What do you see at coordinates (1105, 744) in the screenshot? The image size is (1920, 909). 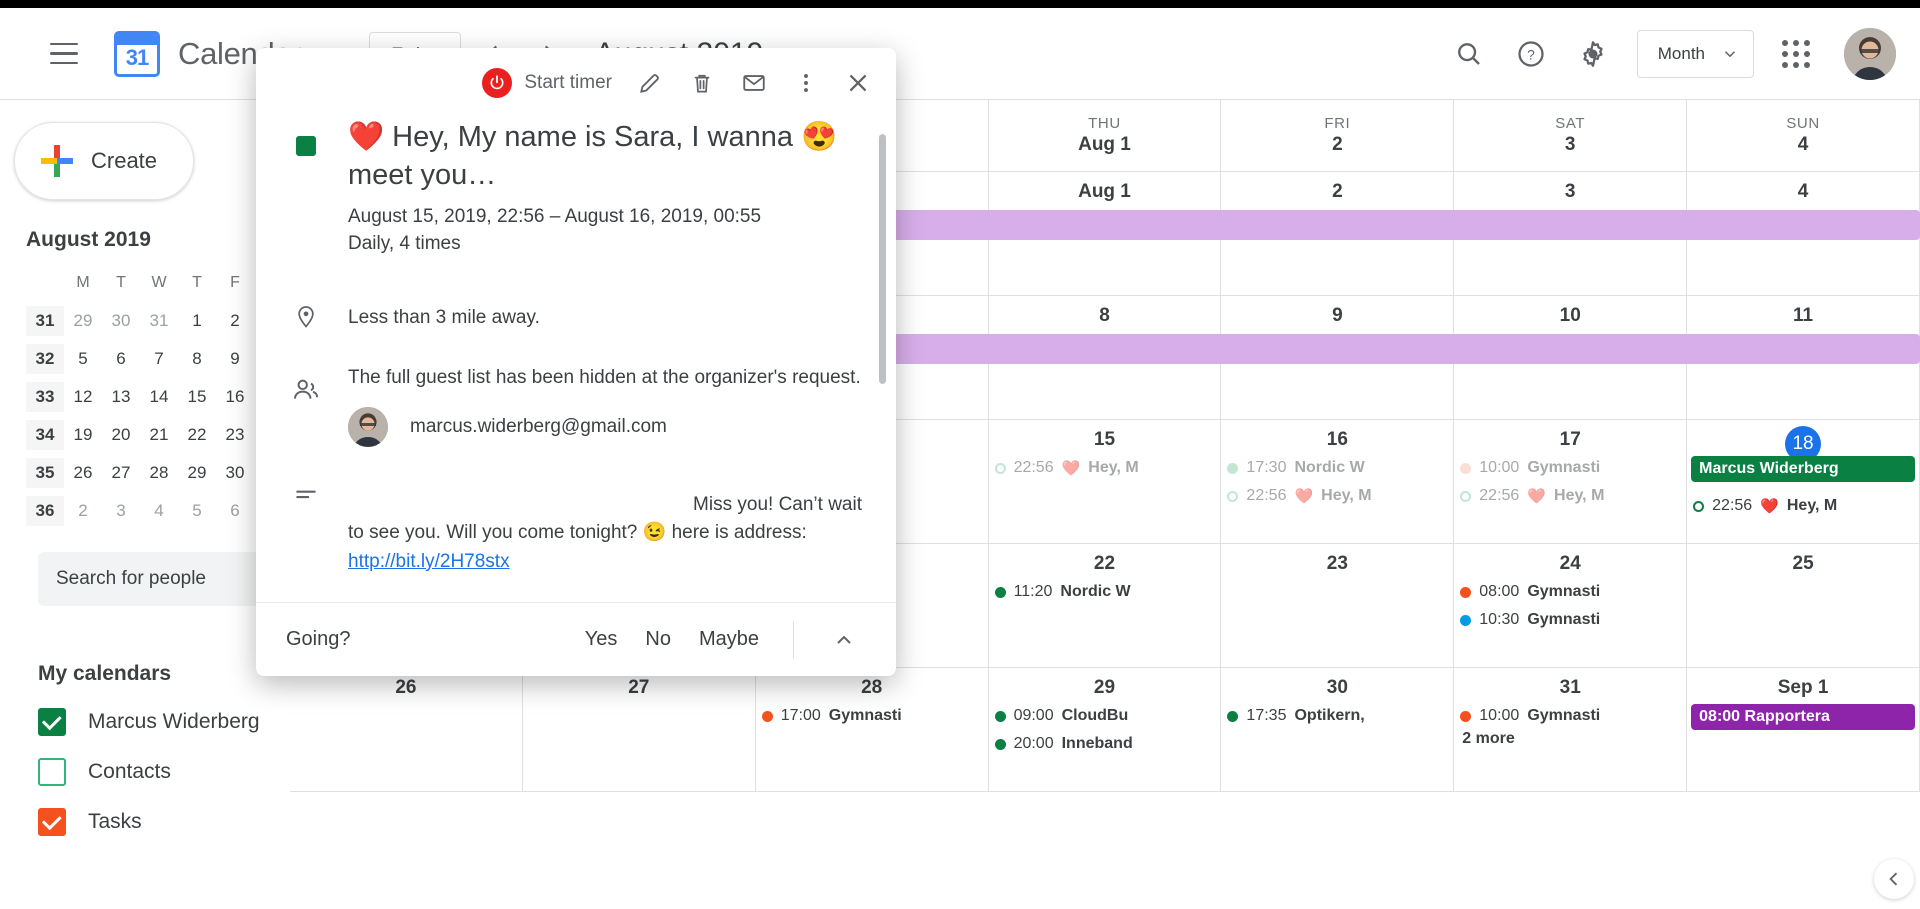 I see `calendar-event-item: 20:00 Inneband` at bounding box center [1105, 744].